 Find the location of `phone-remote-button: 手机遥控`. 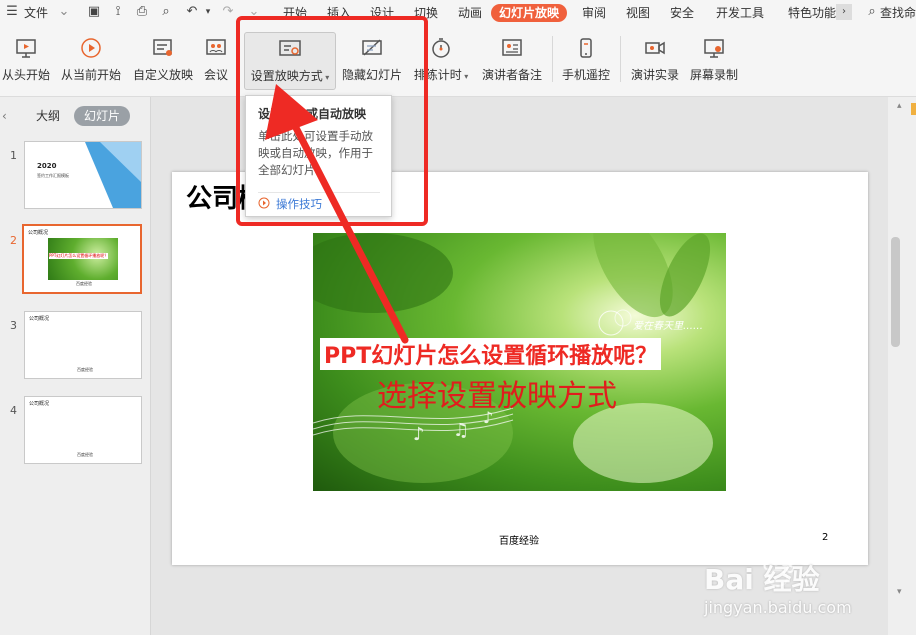

phone-remote-button: 手机遥控 is located at coordinates (586, 60).